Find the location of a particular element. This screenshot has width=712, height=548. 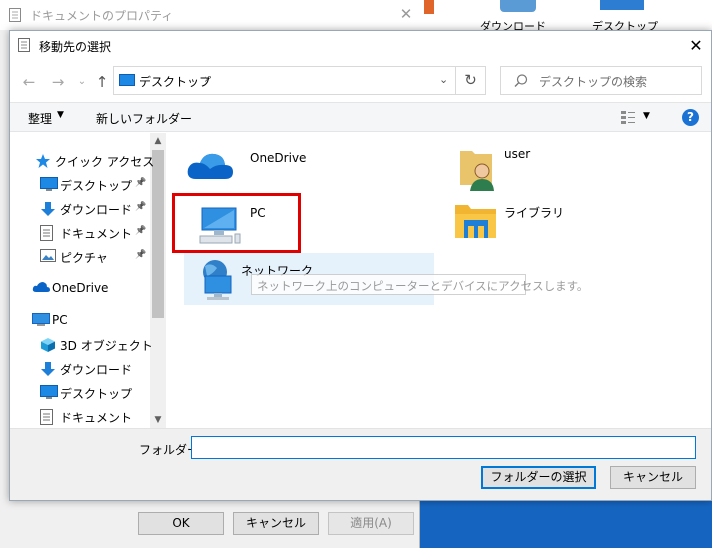

address-bar: デスクトップ › ⌄ is located at coordinates (284, 80).